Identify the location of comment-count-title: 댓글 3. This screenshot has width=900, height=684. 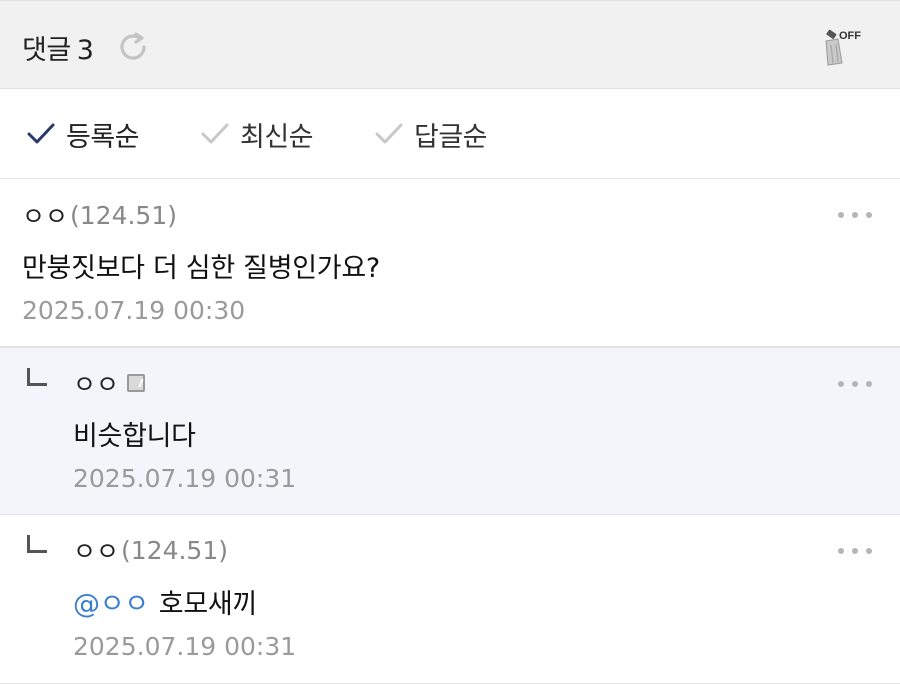
(58, 47).